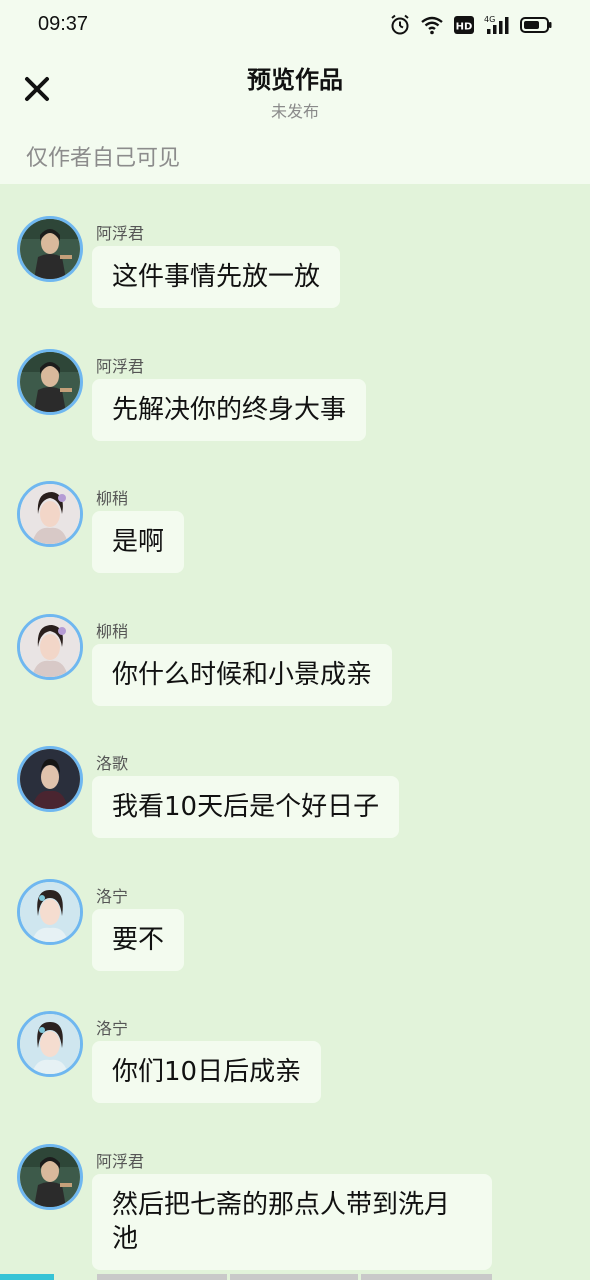 This screenshot has height=1280, width=590. What do you see at coordinates (112, 763) in the screenshot?
I see `sender-name: 洛歌` at bounding box center [112, 763].